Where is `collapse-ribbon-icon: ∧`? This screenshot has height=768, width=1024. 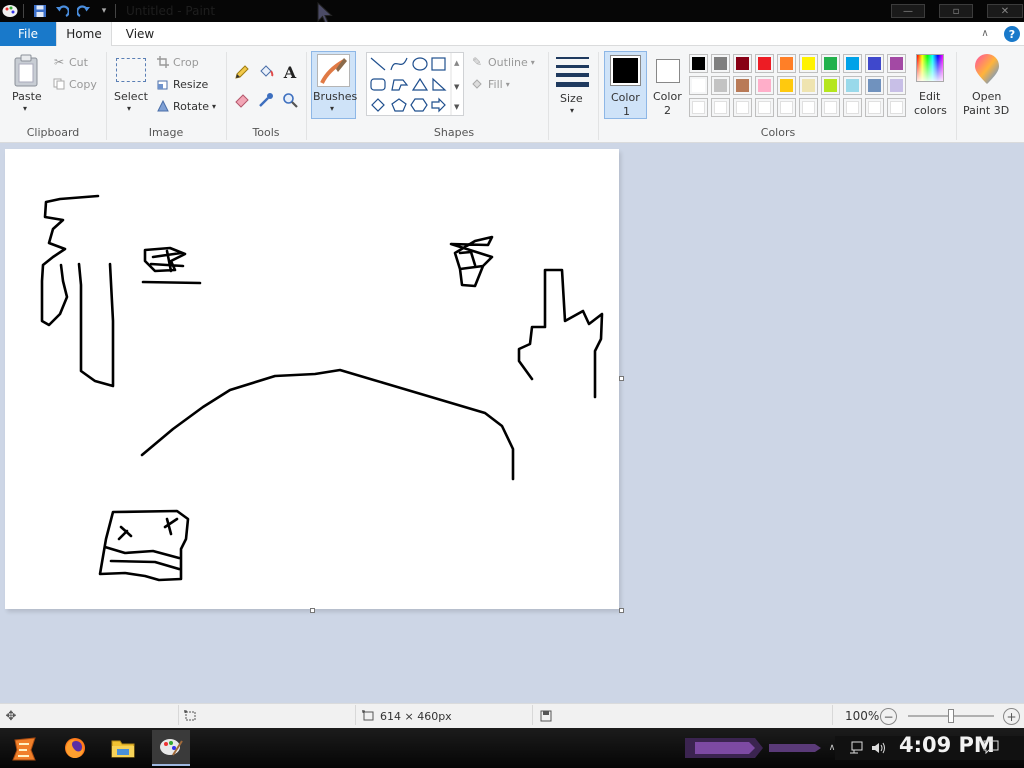
collapse-ribbon-icon: ∧ is located at coordinates (985, 33).